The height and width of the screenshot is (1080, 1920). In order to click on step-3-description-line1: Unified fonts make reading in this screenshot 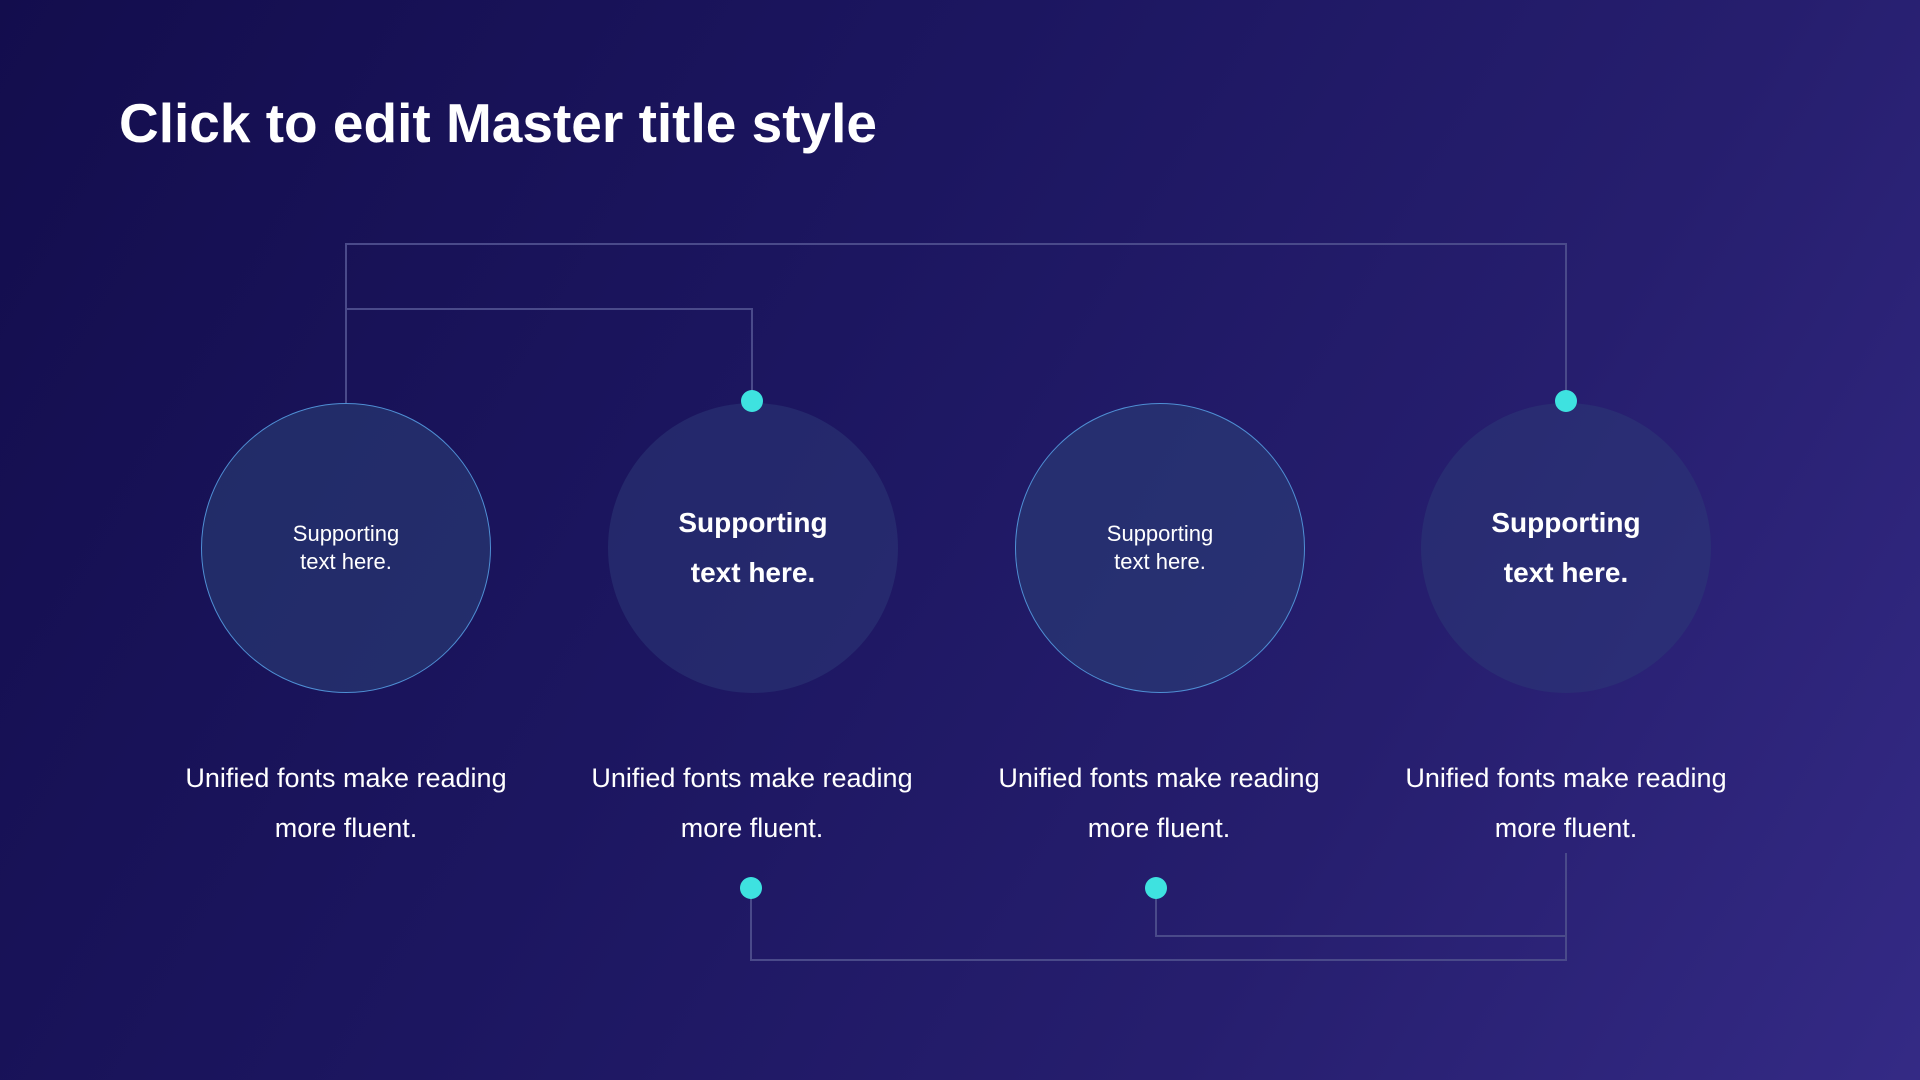, I will do `click(1159, 778)`.